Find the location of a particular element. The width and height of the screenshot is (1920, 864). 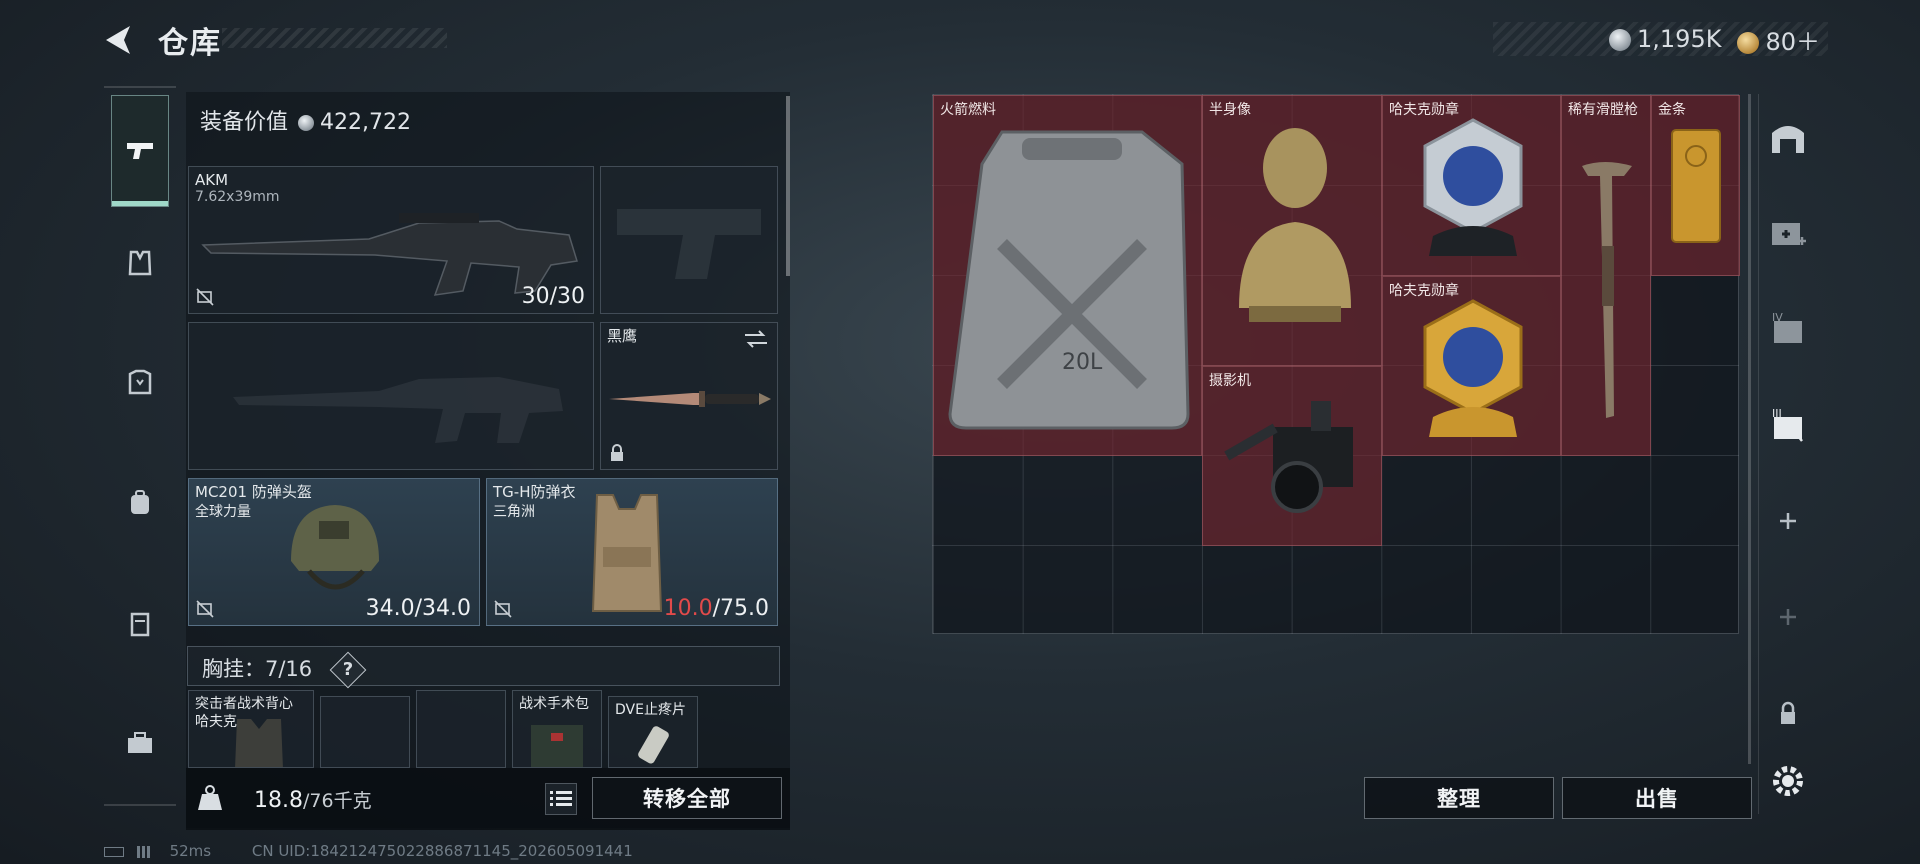

chest-rig-capacity: 7/16 is located at coordinates (289, 669).